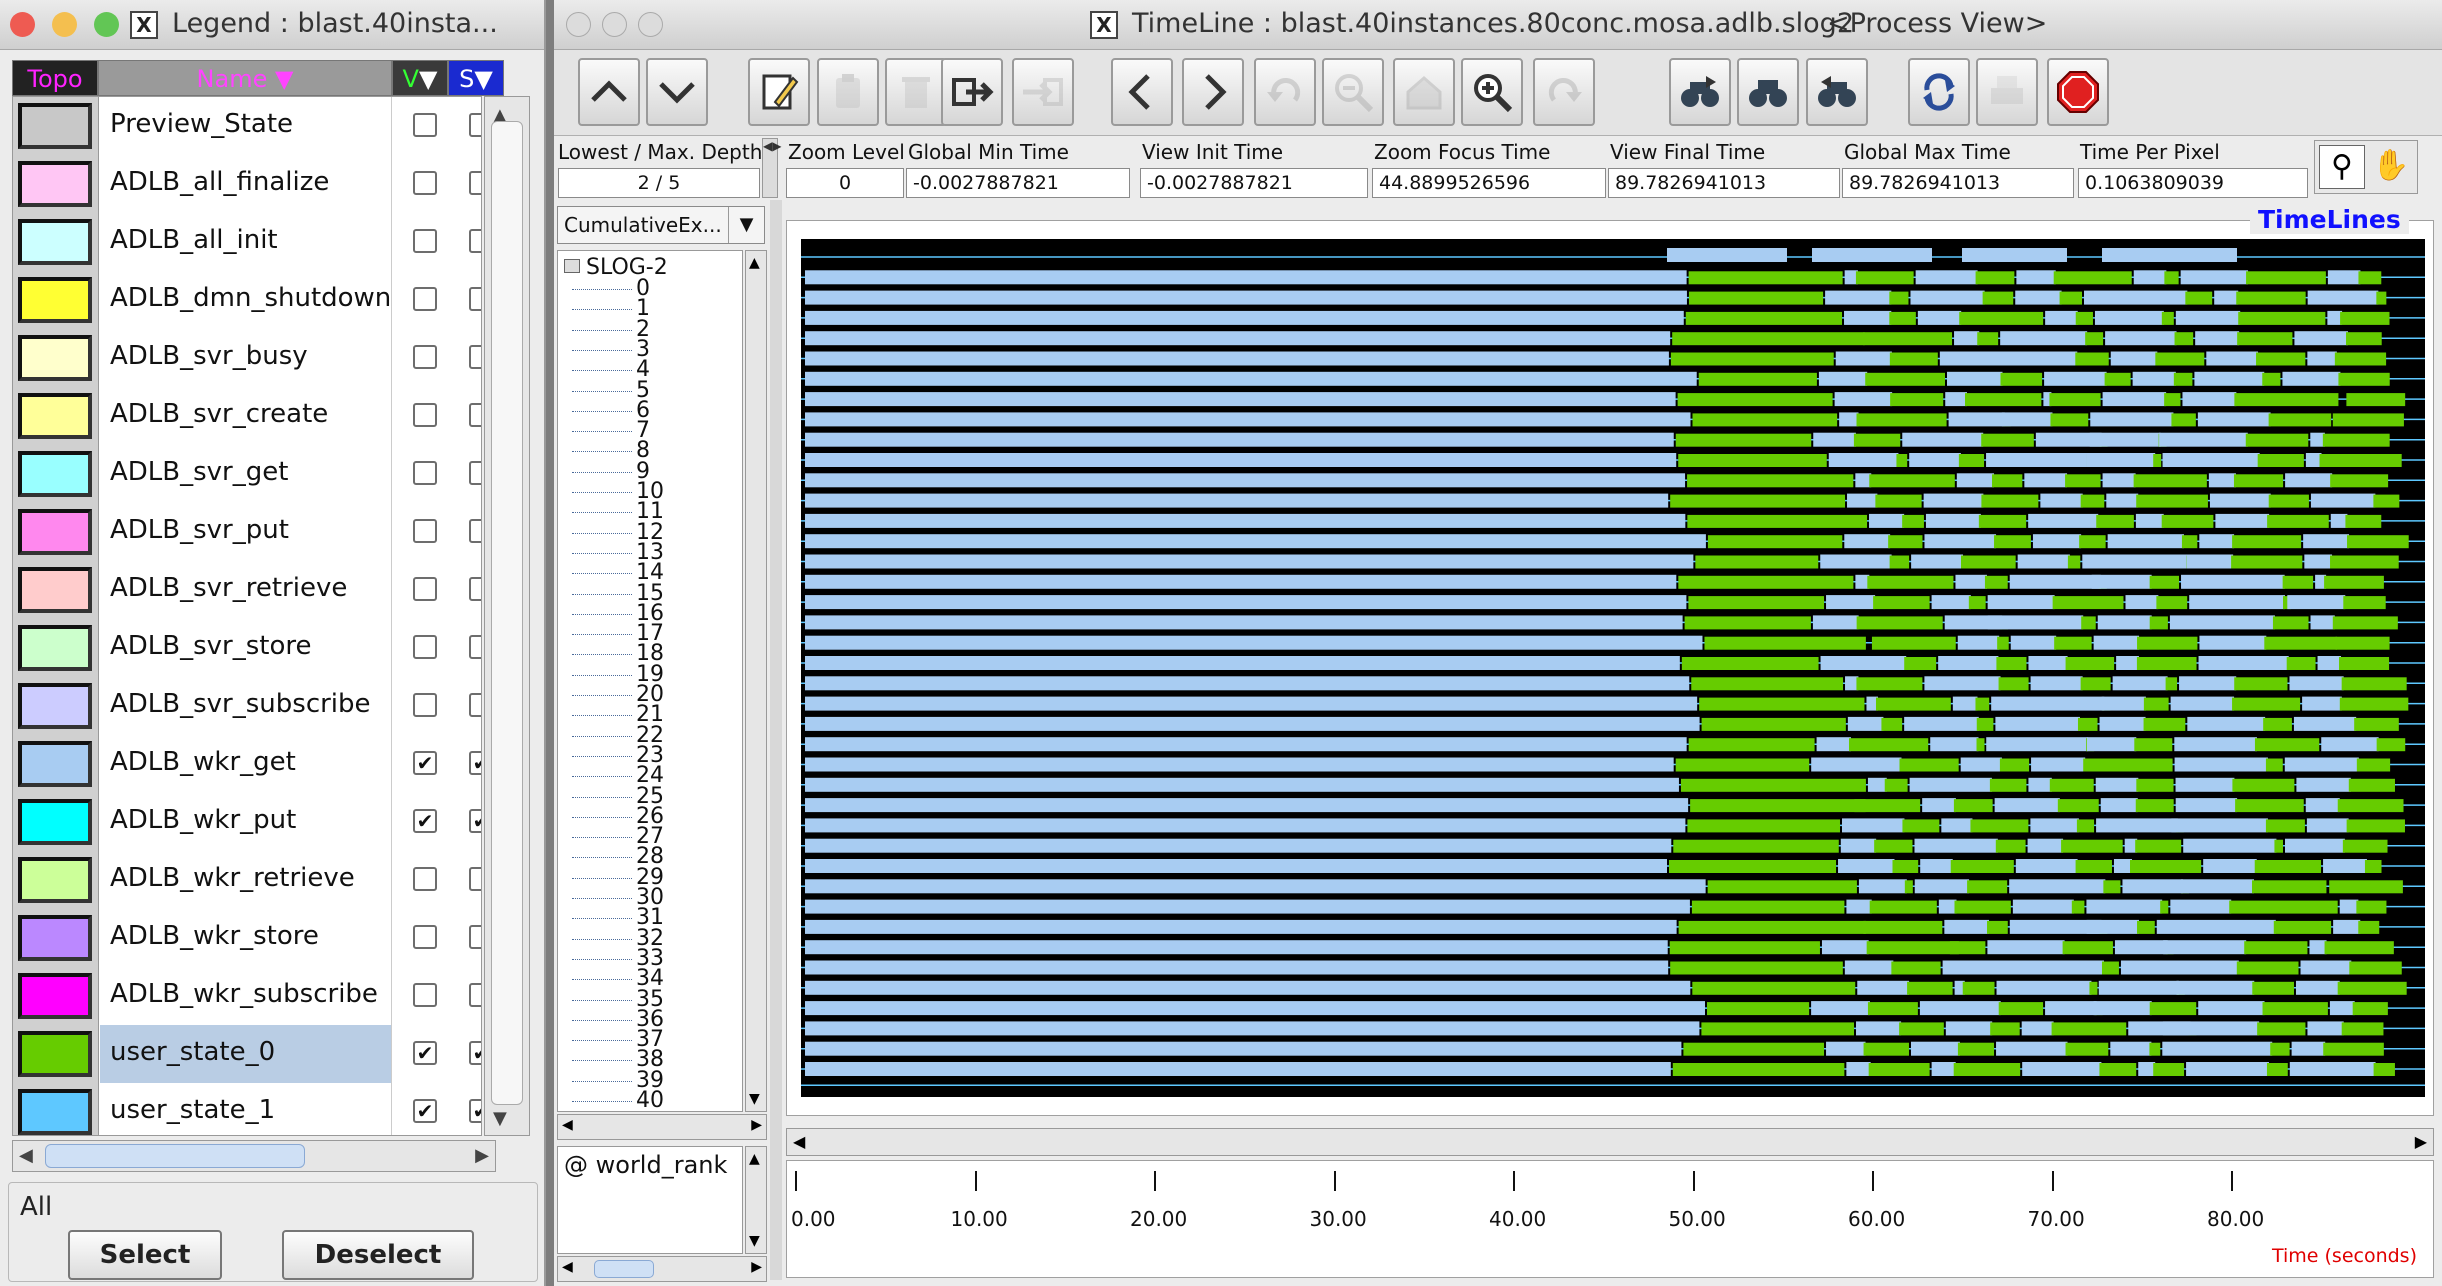 Image resolution: width=2442 pixels, height=1286 pixels. I want to click on legend-row: ADLB_all_finalize, so click(247, 184).